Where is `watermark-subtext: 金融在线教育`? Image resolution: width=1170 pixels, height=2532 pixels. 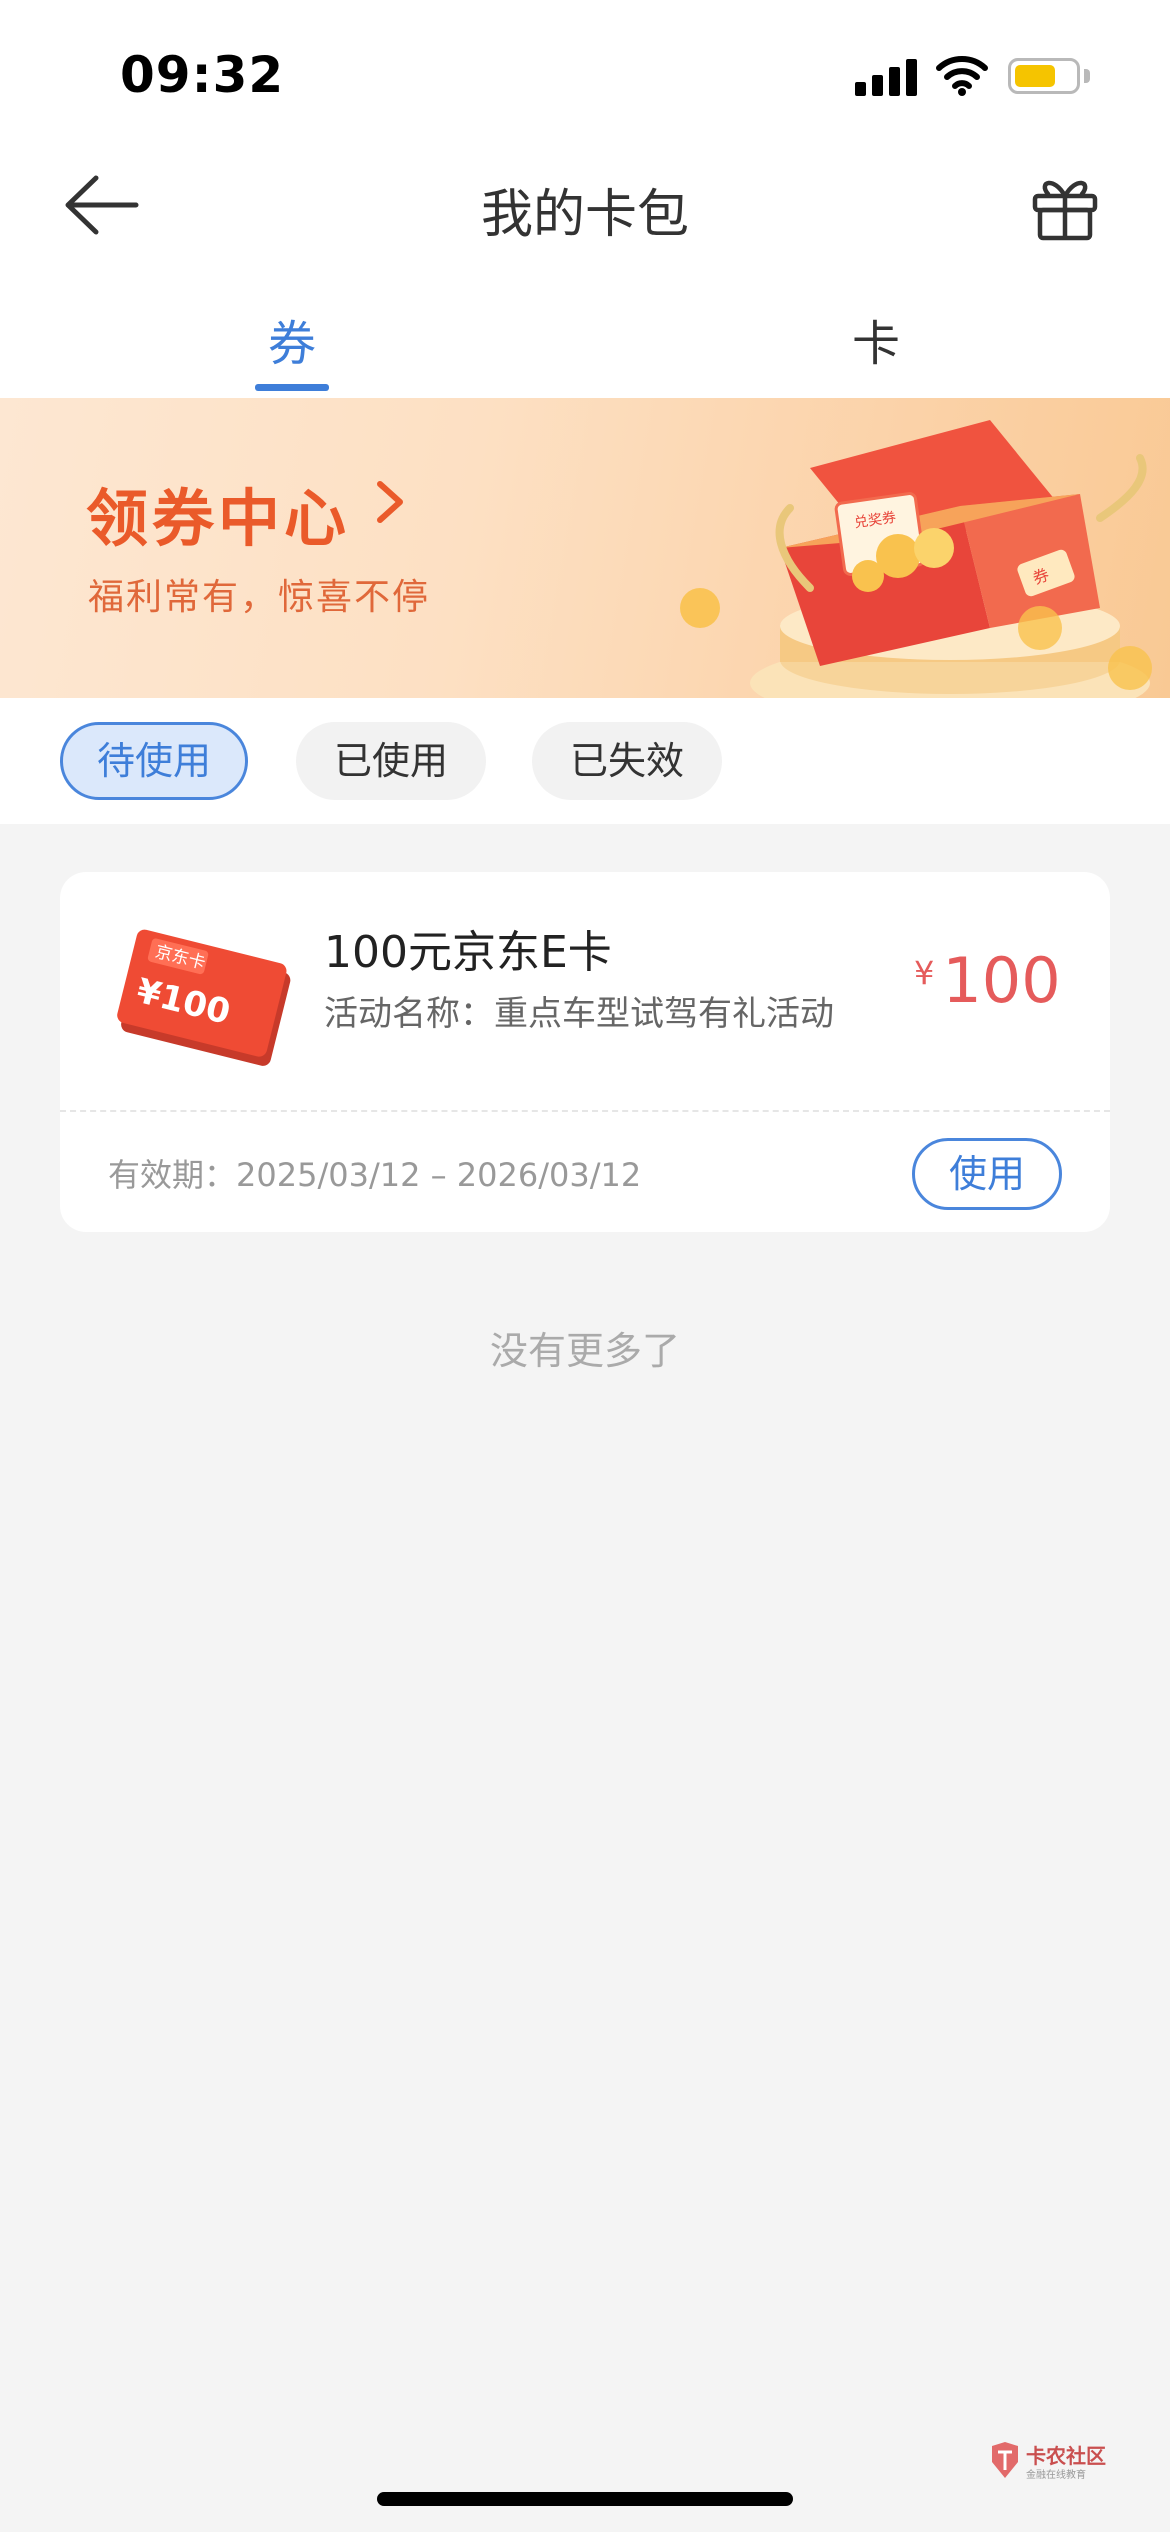
watermark-subtext: 金融在线教育 is located at coordinates (1056, 2475).